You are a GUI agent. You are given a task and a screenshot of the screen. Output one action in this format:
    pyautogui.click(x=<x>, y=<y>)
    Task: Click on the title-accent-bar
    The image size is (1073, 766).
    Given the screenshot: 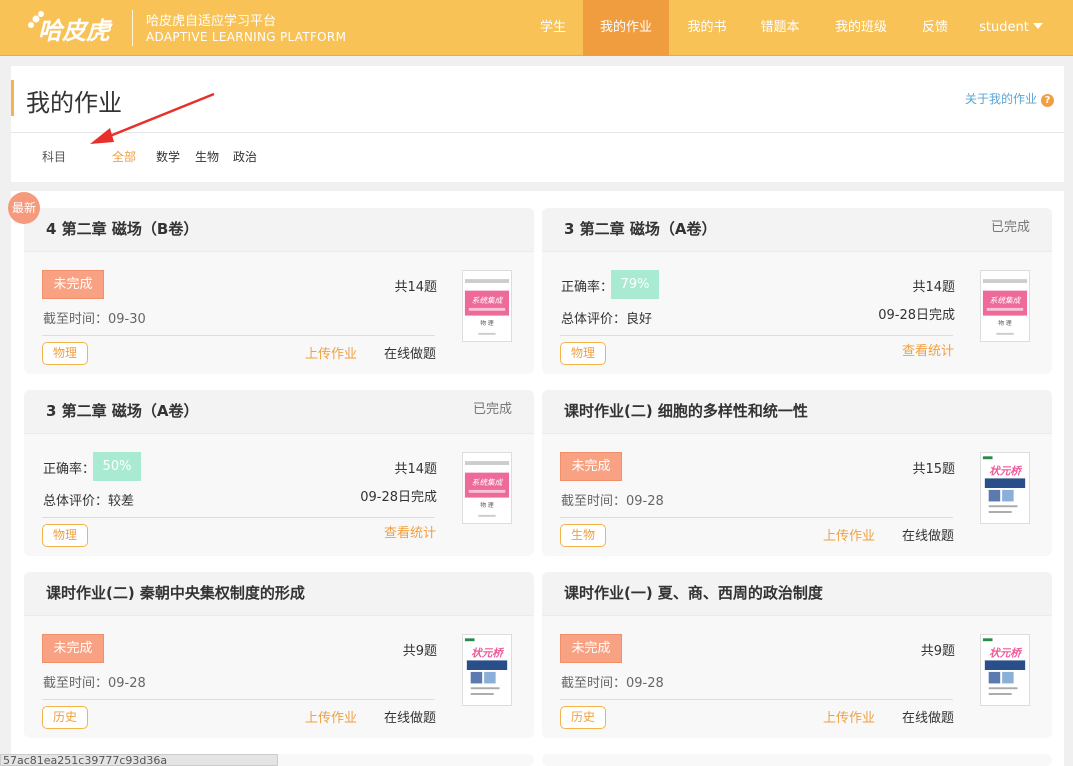 What is the action you would take?
    pyautogui.click(x=12, y=98)
    